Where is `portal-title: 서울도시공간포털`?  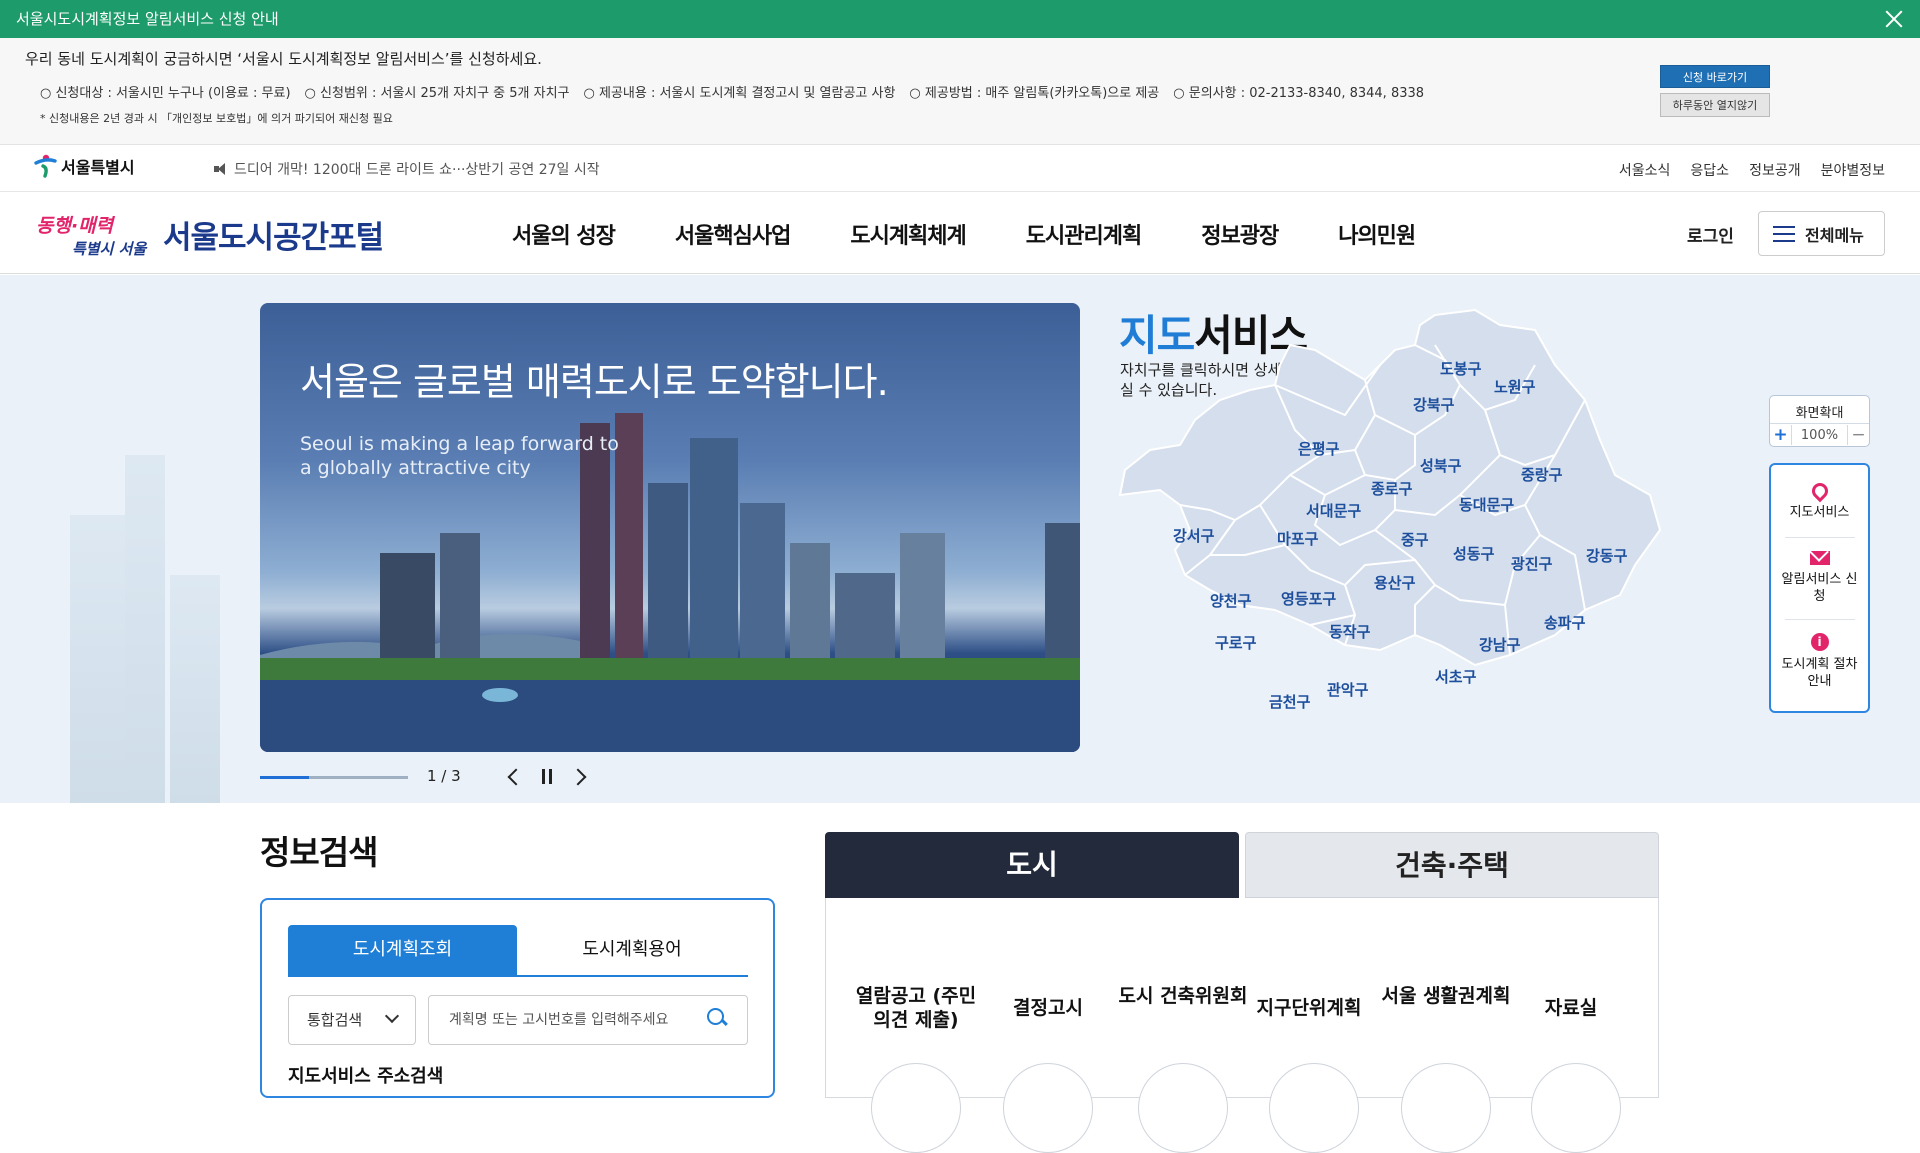 portal-title: 서울도시공간포털 is located at coordinates (273, 234).